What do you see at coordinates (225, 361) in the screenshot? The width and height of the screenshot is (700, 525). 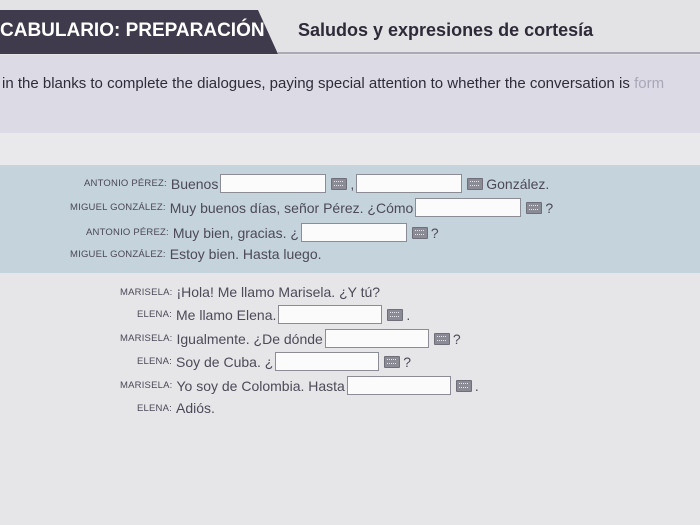 I see `line-text: Soy de Cuba. ¿` at bounding box center [225, 361].